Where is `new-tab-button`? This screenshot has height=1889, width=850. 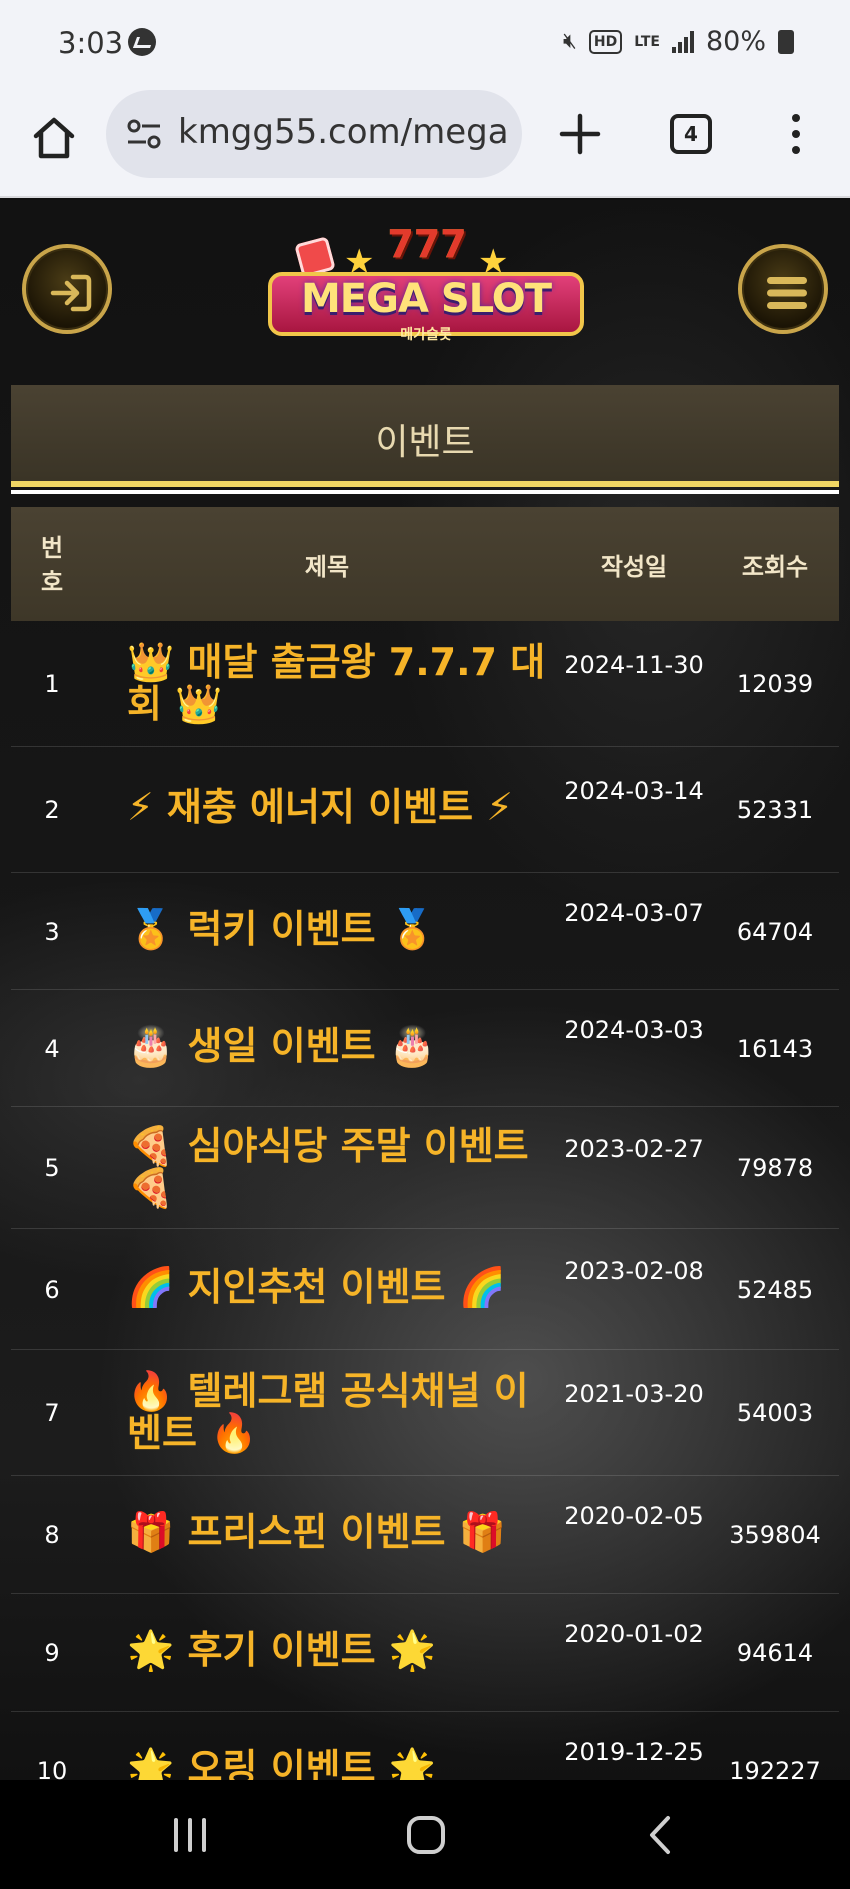
new-tab-button is located at coordinates (580, 134).